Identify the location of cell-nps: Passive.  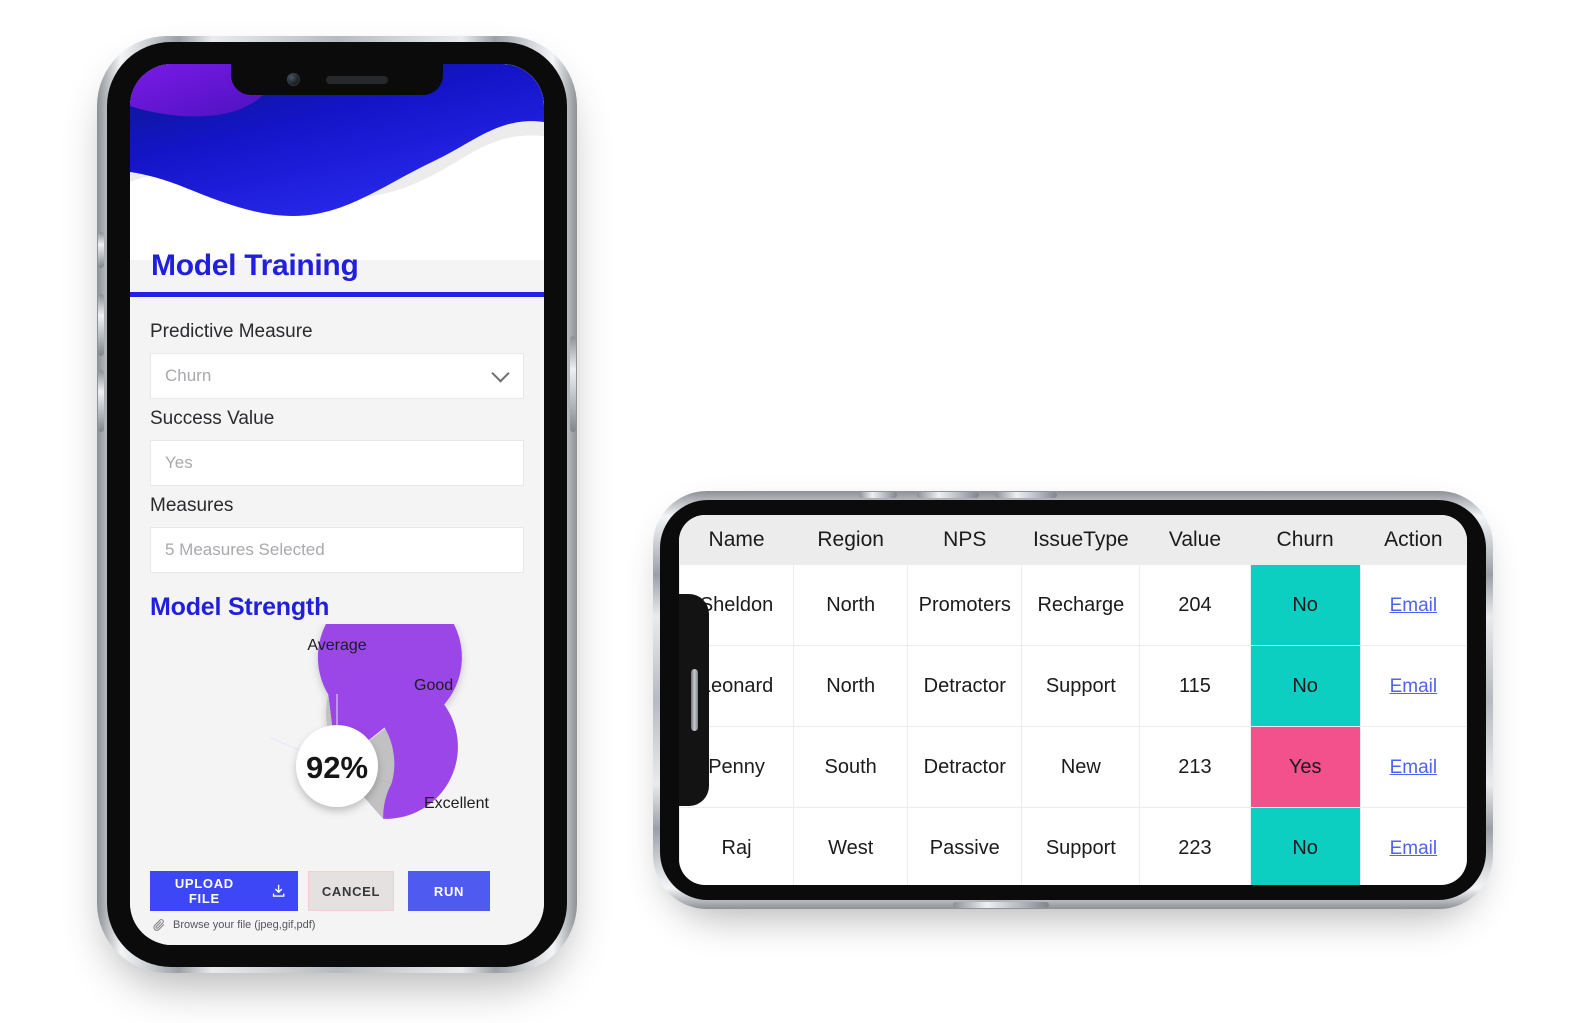
(965, 846).